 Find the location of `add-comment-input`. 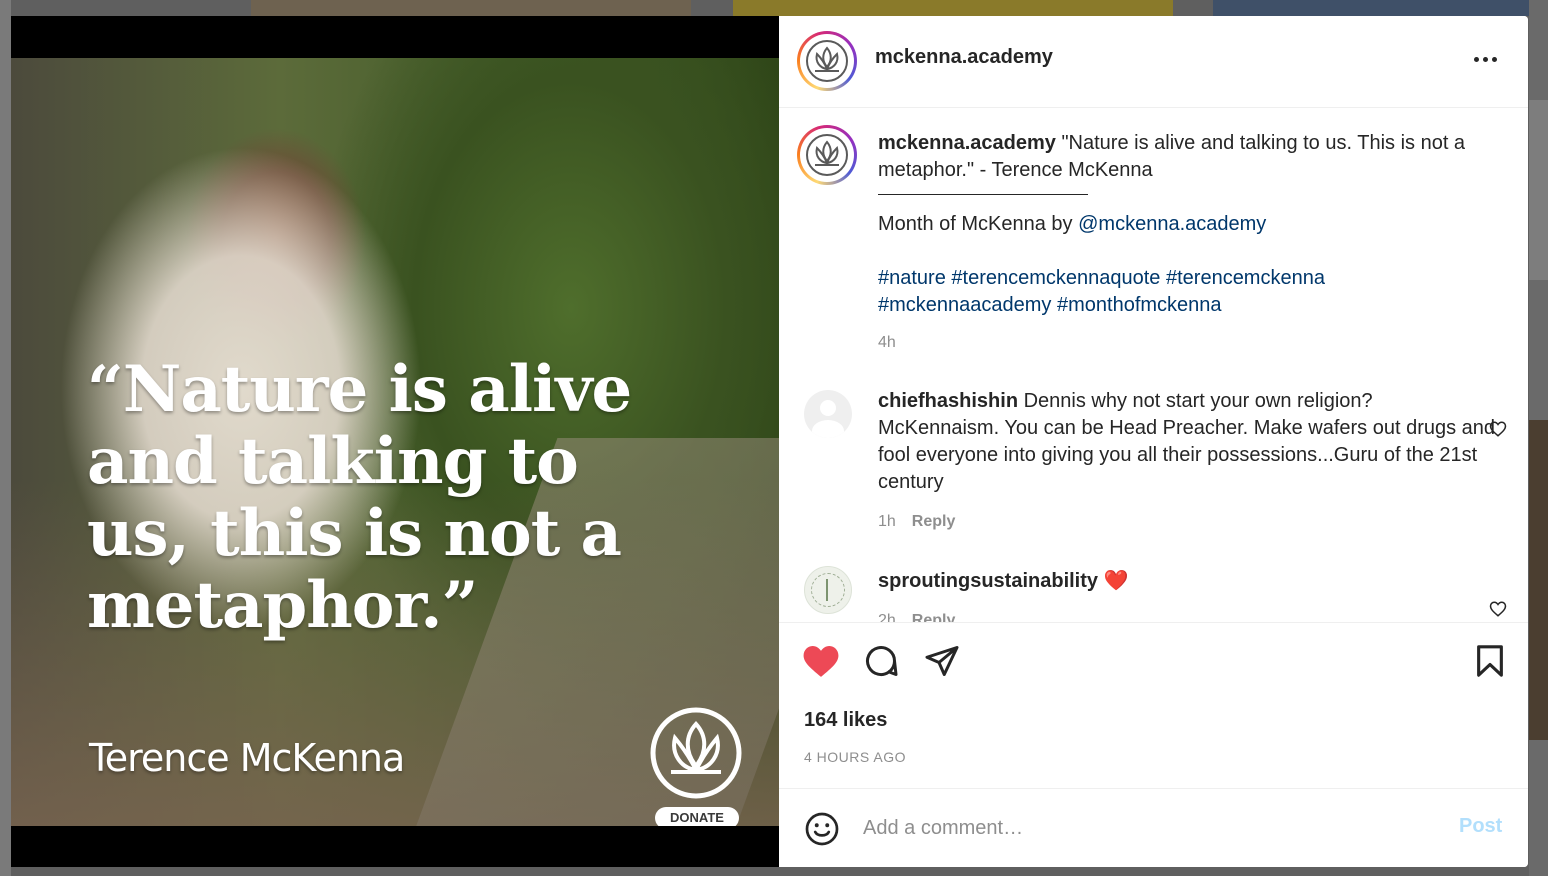

add-comment-input is located at coordinates (1143, 828).